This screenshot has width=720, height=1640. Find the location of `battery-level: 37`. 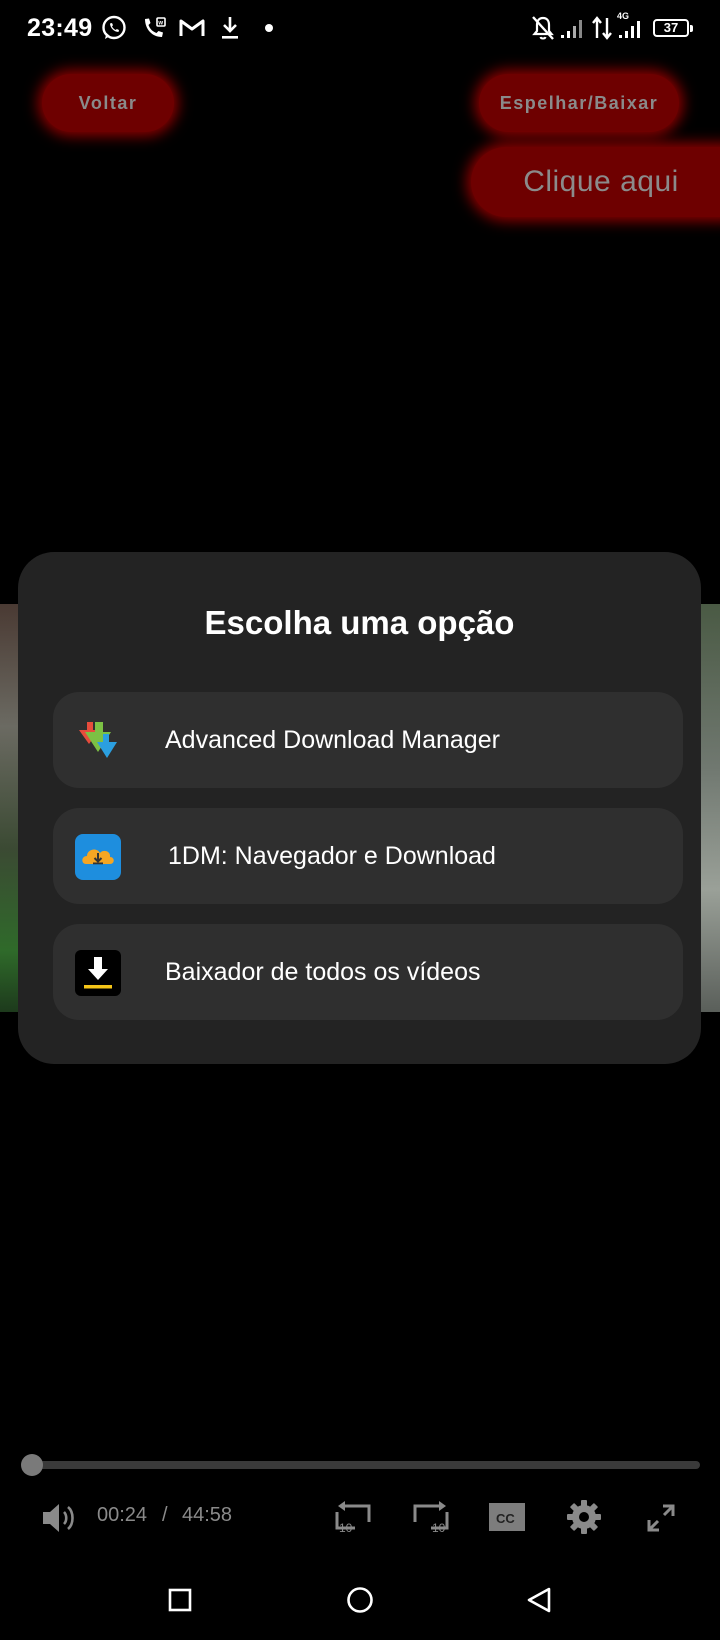

battery-level: 37 is located at coordinates (671, 27).